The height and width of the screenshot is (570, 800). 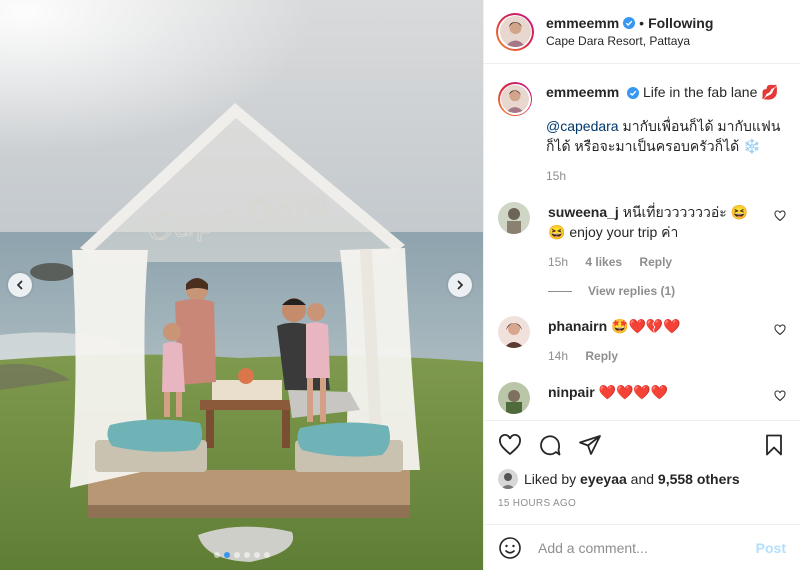 I want to click on comment-likes: 4 likes, so click(x=603, y=262).